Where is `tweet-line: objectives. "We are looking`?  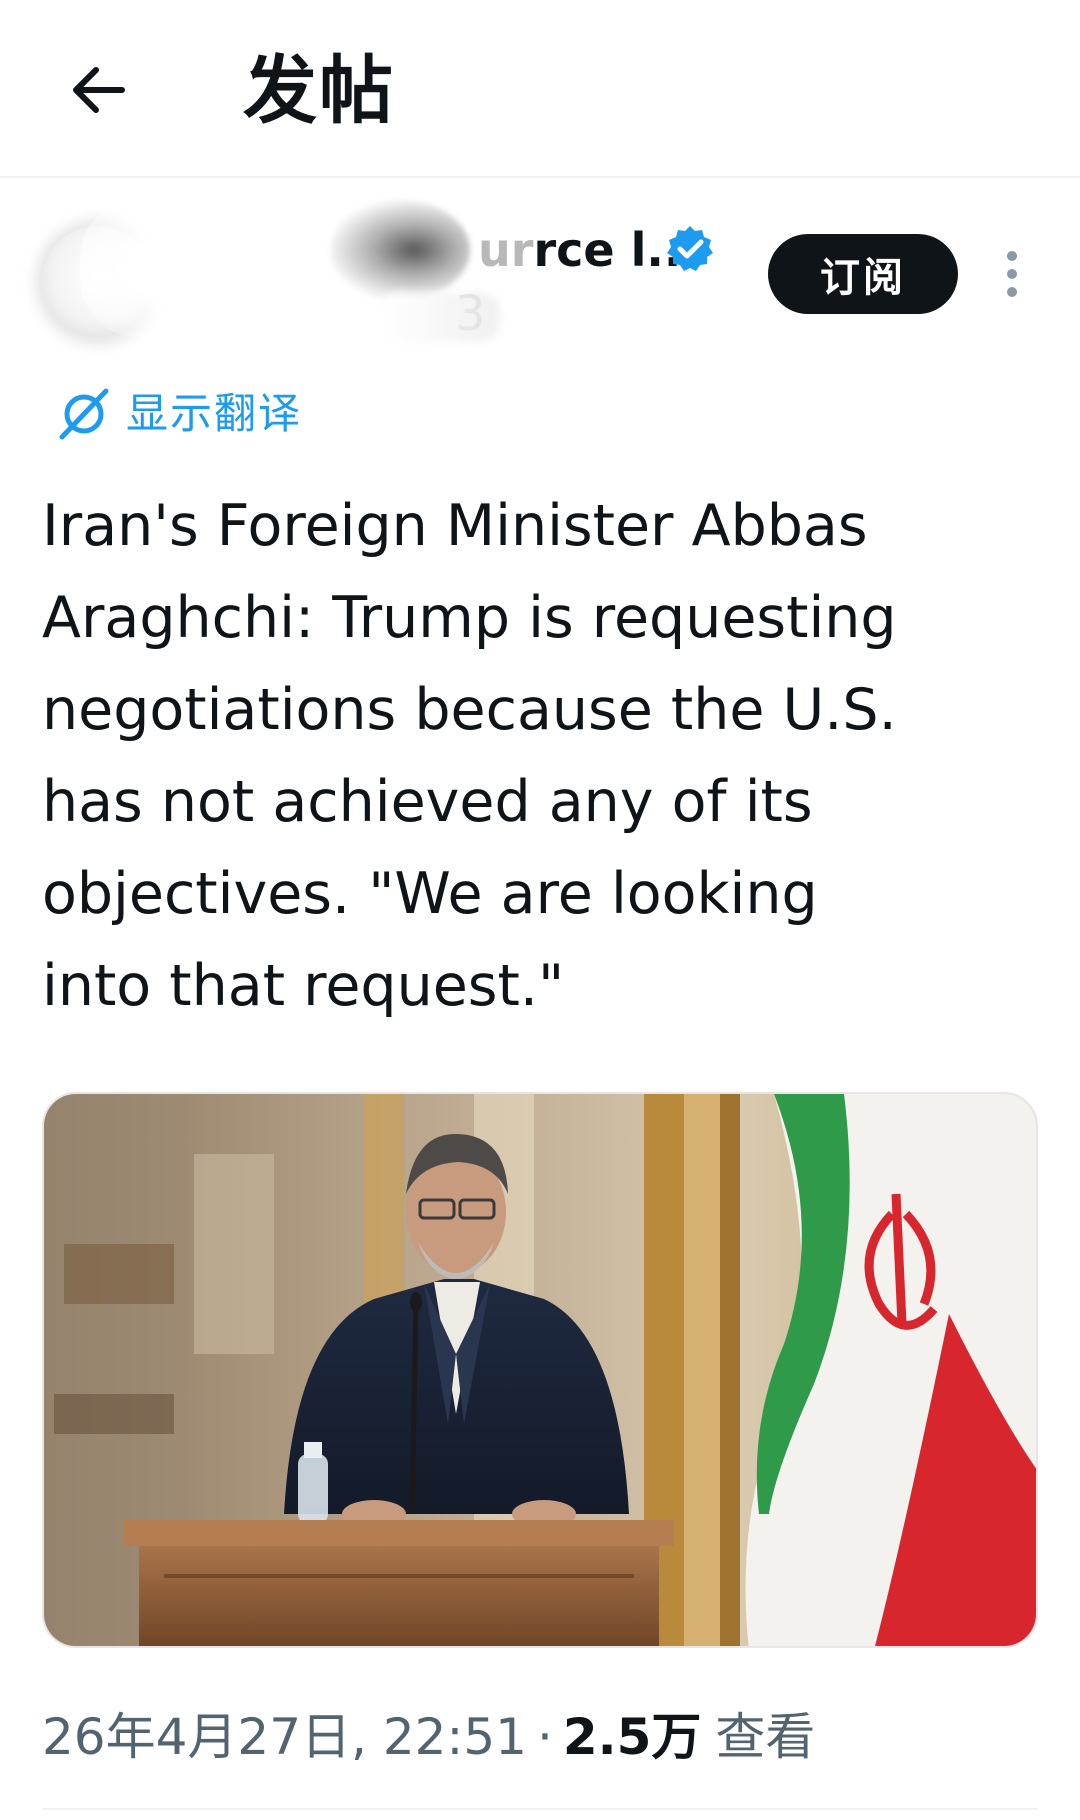 tweet-line: objectives. "We are looking is located at coordinates (430, 894).